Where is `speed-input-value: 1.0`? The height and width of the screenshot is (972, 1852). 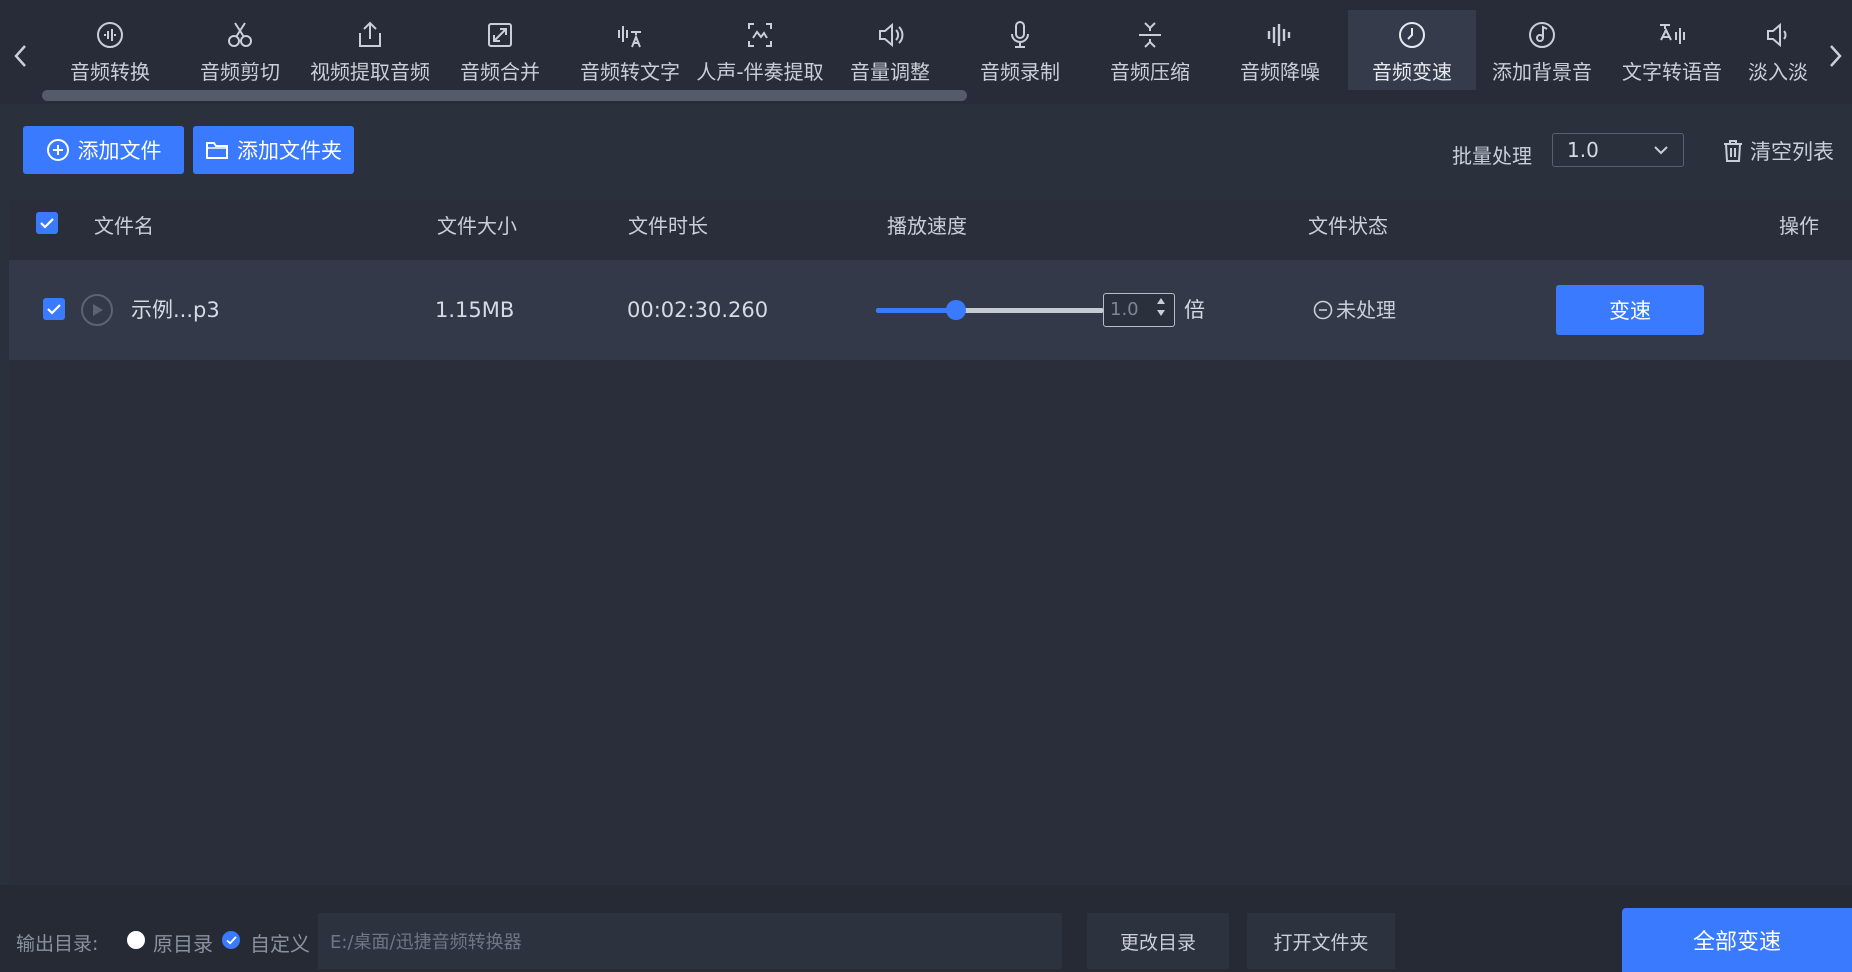
speed-input-value: 1.0 is located at coordinates (1124, 309).